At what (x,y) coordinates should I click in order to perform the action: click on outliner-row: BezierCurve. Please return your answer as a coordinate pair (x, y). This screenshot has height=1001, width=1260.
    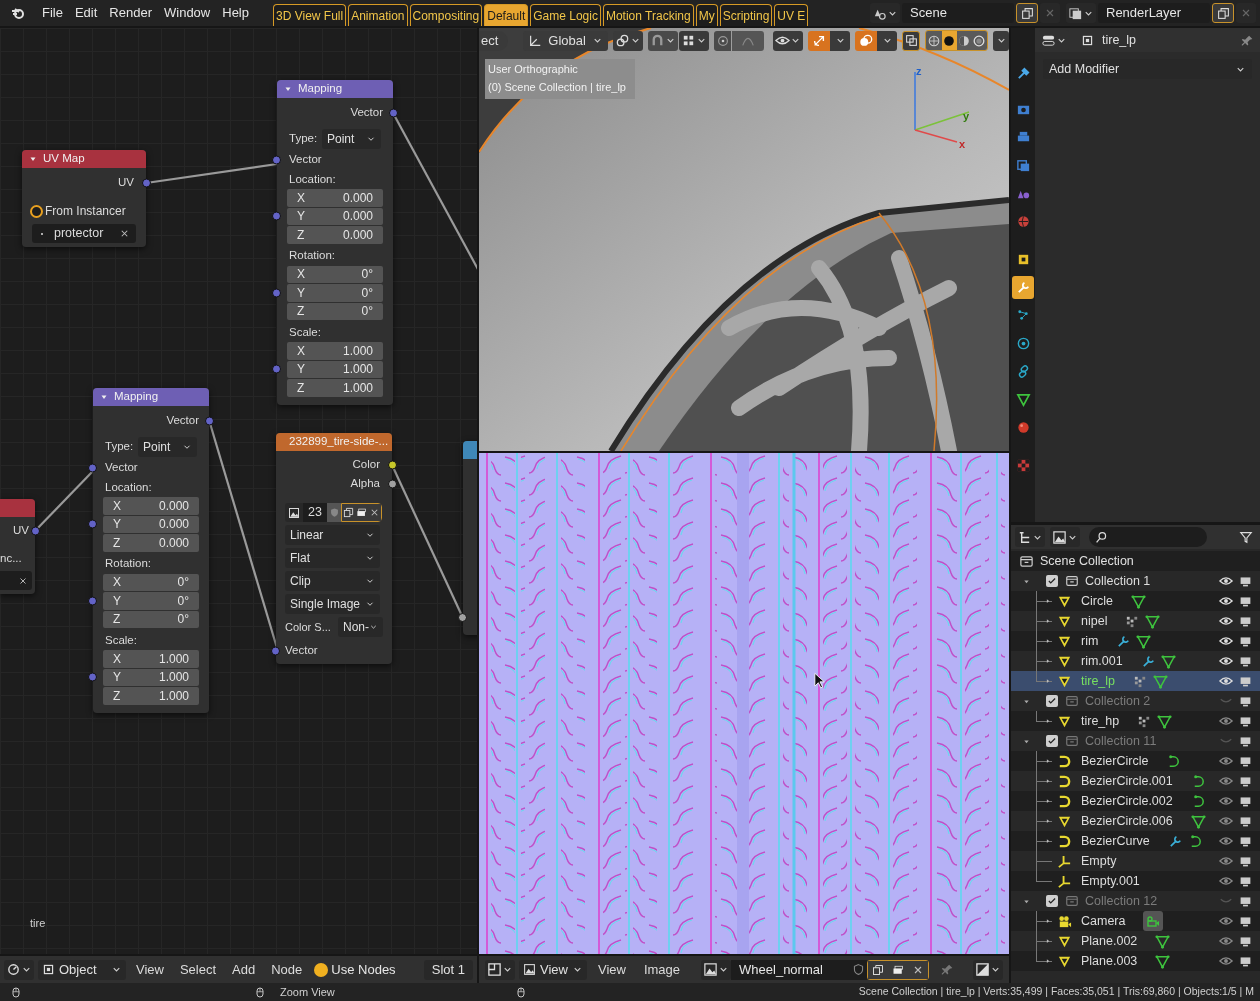
    Looking at the image, I should click on (1135, 841).